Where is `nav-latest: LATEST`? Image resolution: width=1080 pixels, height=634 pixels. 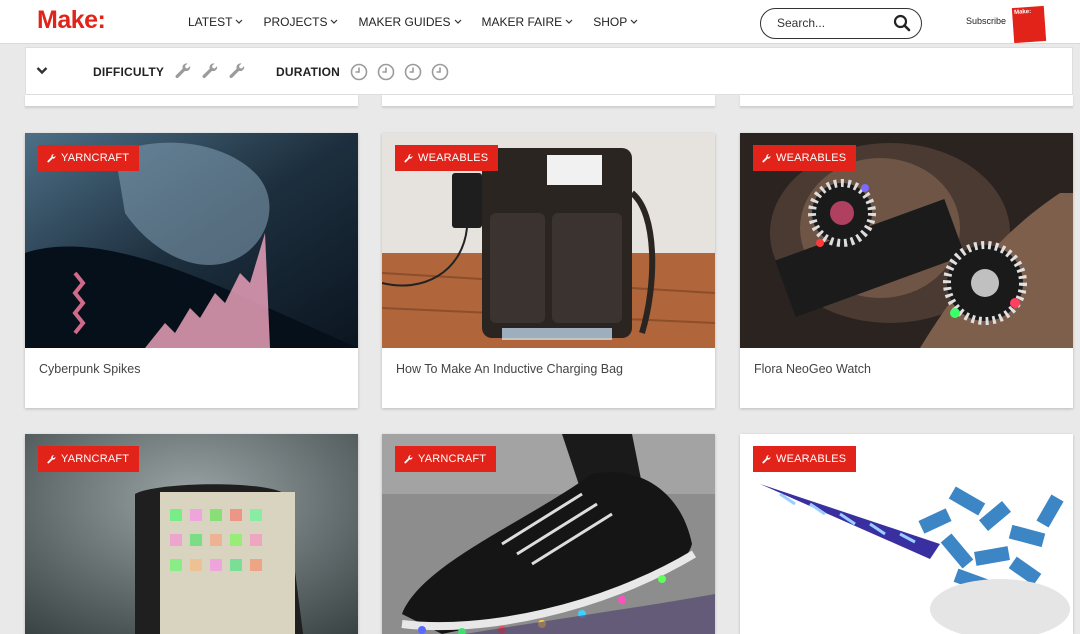 nav-latest: LATEST is located at coordinates (215, 22).